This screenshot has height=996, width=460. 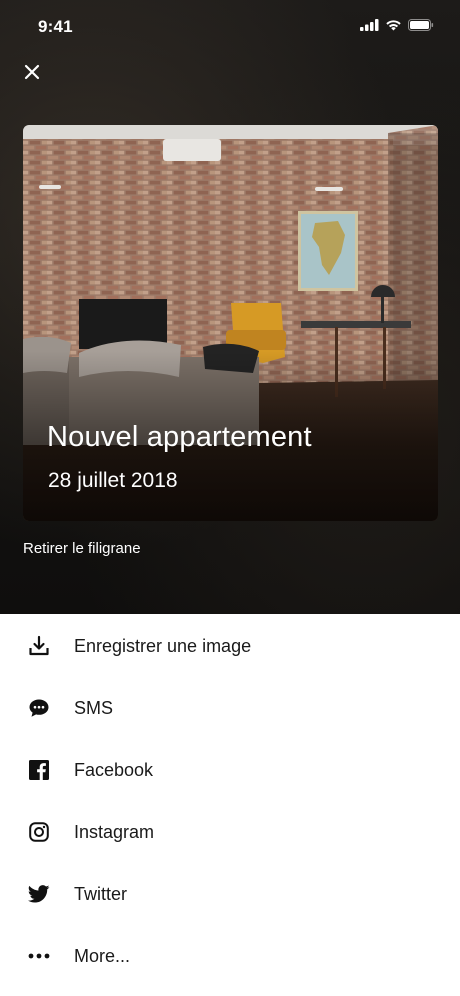 I want to click on share-item-twitter: Twitter, so click(x=230, y=894).